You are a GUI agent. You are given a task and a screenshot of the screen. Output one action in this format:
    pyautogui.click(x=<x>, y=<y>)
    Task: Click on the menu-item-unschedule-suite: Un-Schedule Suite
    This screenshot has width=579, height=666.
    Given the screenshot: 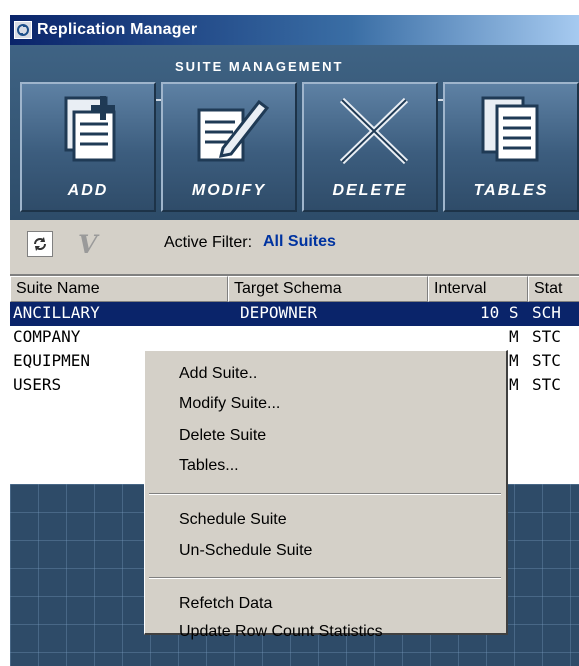 What is the action you would take?
    pyautogui.click(x=245, y=551)
    